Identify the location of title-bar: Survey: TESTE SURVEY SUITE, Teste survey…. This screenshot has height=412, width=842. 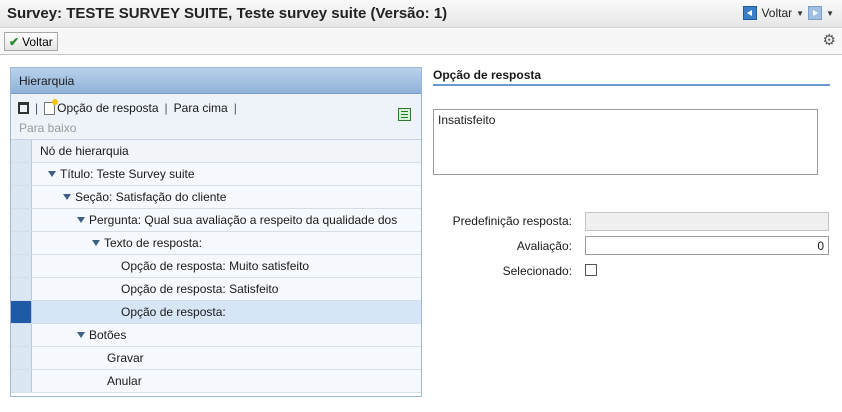
(421, 14).